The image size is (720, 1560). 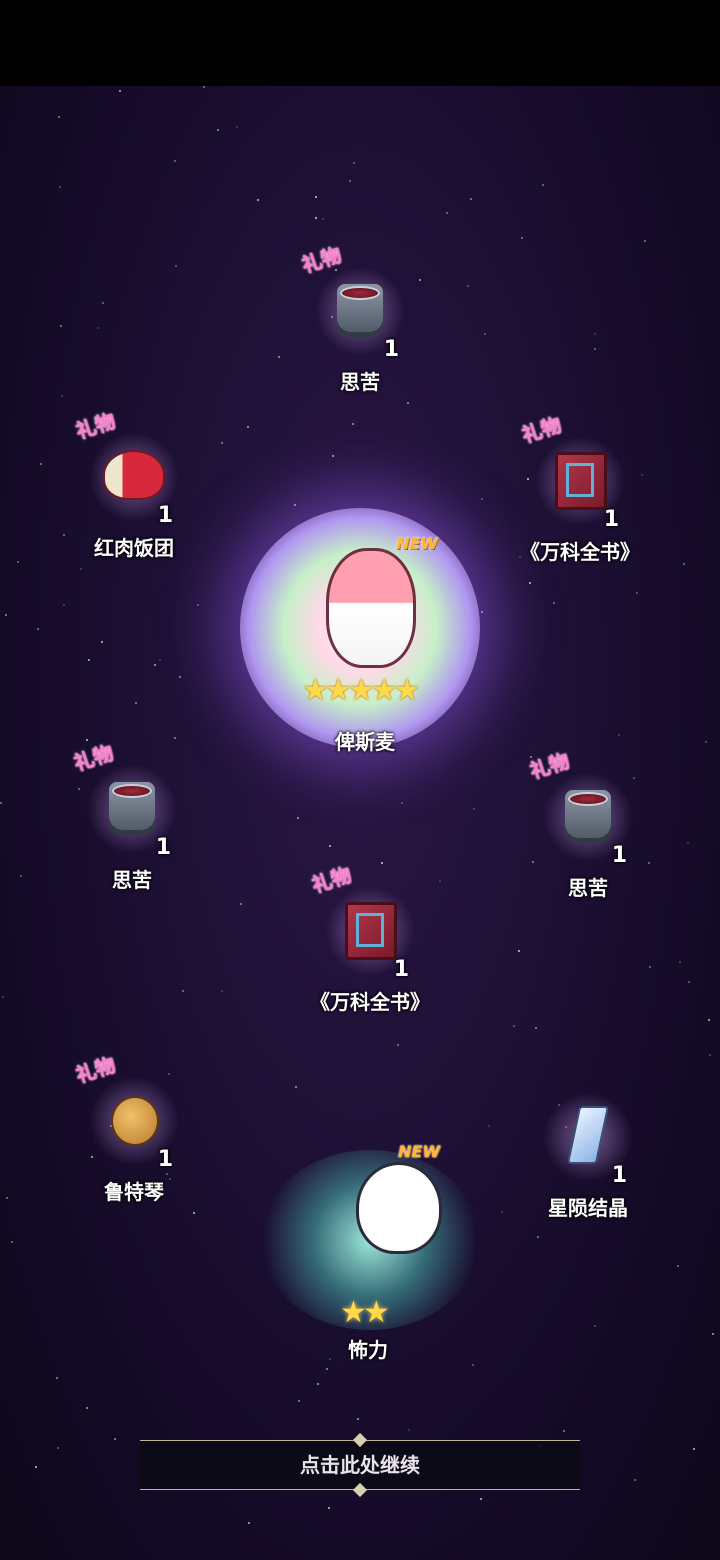 What do you see at coordinates (399, 1208) in the screenshot?
I see `pet-character-portrait` at bounding box center [399, 1208].